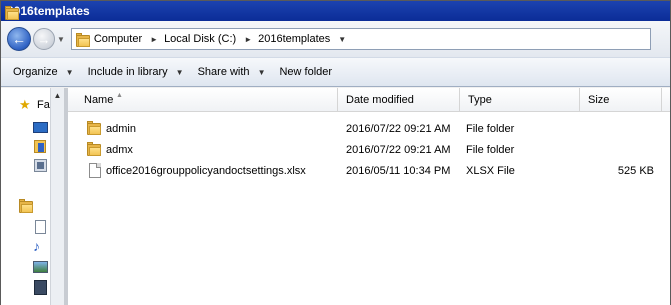 The image size is (671, 305). What do you see at coordinates (599, 100) in the screenshot?
I see `column-size-label: Size` at bounding box center [599, 100].